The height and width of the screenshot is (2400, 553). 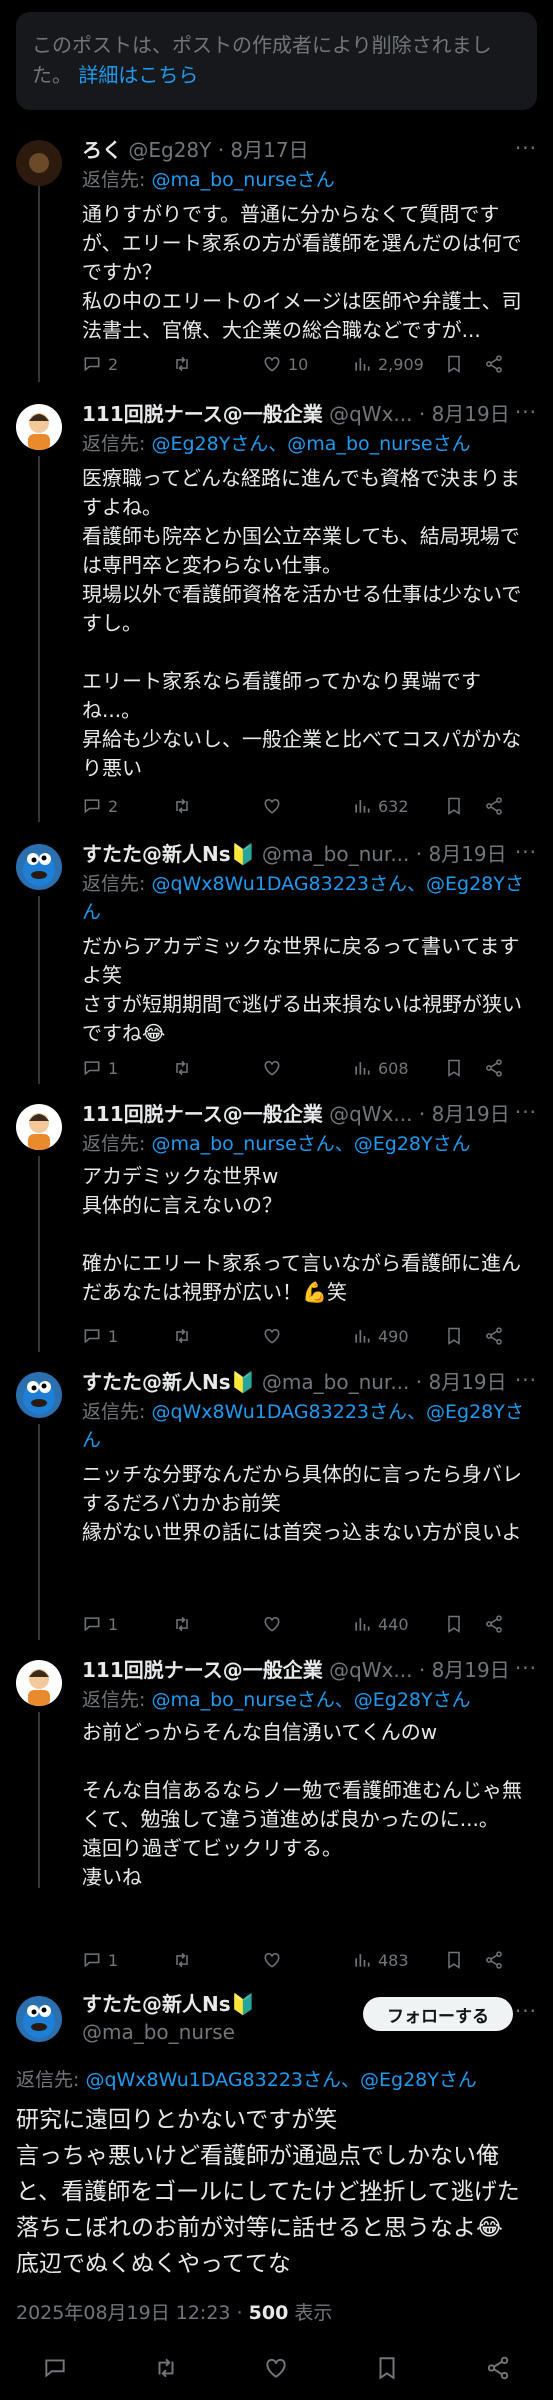 I want to click on follow-button: フォローする, so click(x=438, y=2014).